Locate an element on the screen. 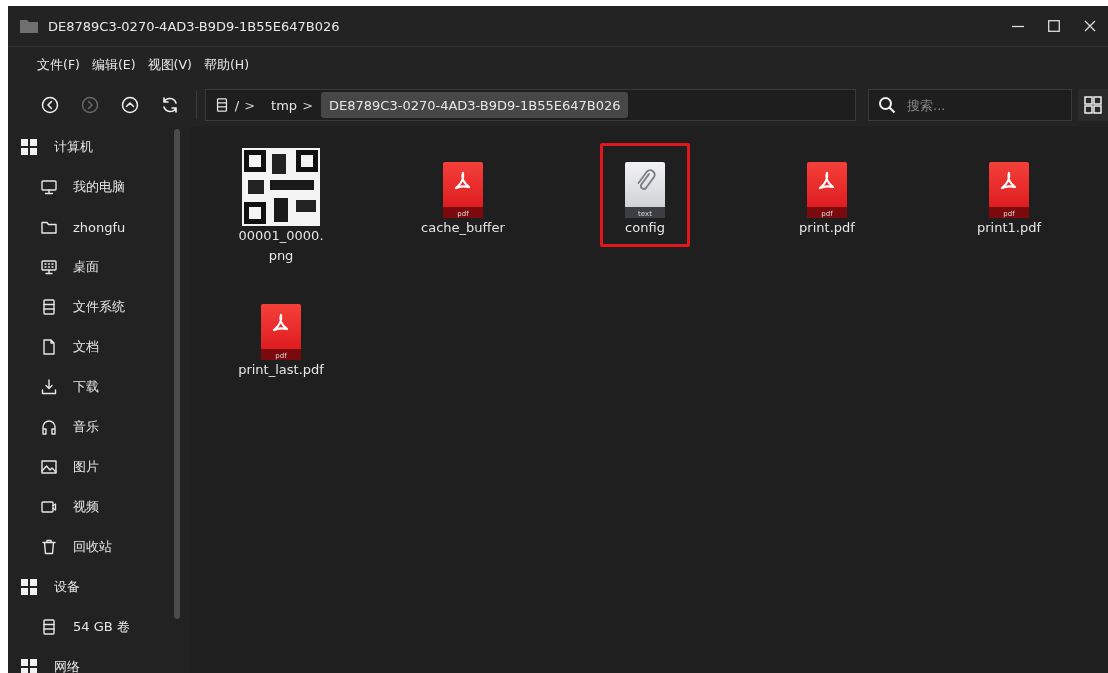  scrollbar is located at coordinates (177, 374).